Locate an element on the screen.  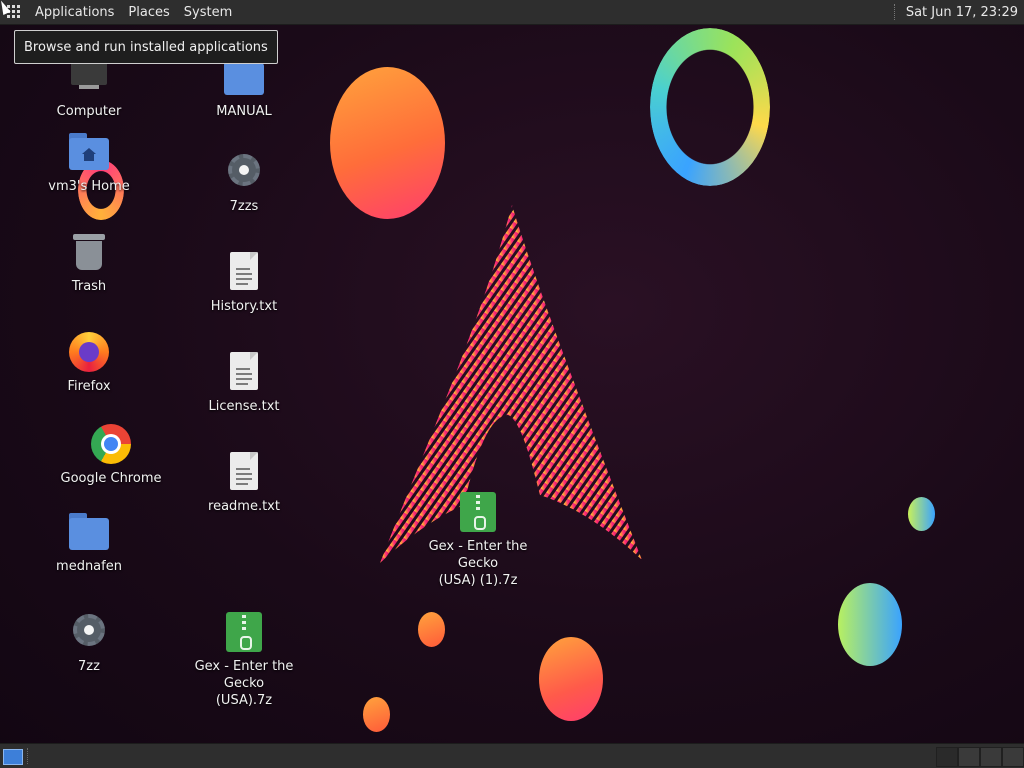
desktop-icon-google-chrome: Google Chrome is located at coordinates (111, 454).